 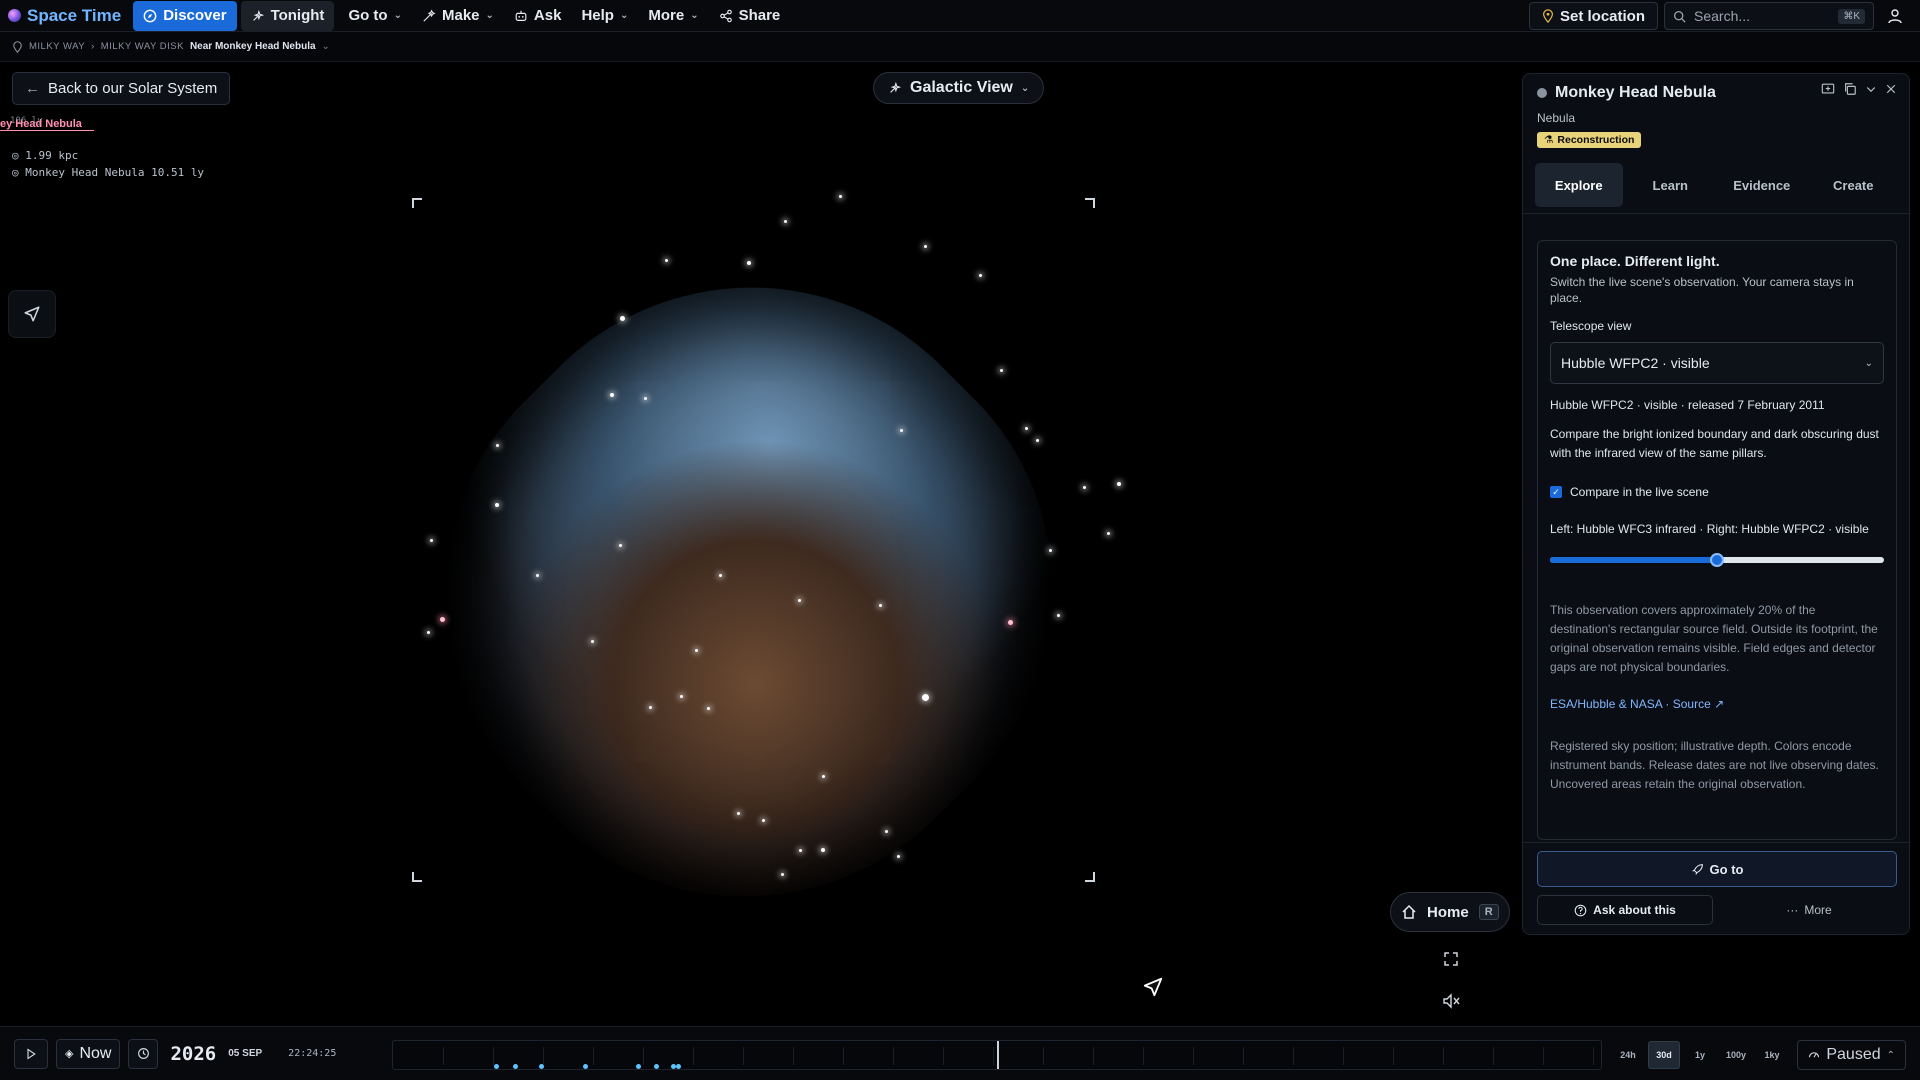 I want to click on ask-label: Ask about this, so click(x=1634, y=910).